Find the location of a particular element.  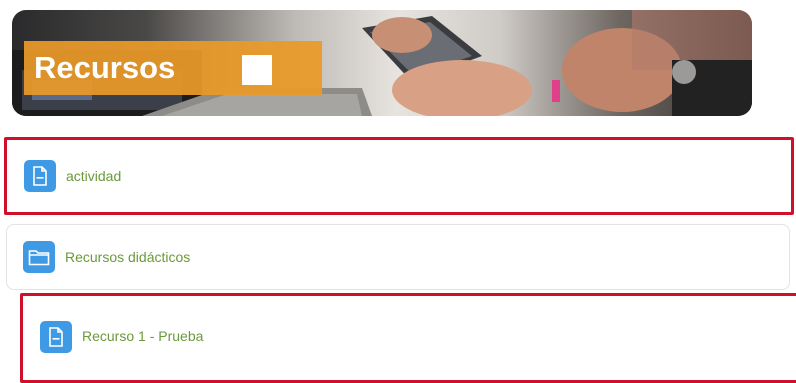

folder-icon is located at coordinates (39, 257).